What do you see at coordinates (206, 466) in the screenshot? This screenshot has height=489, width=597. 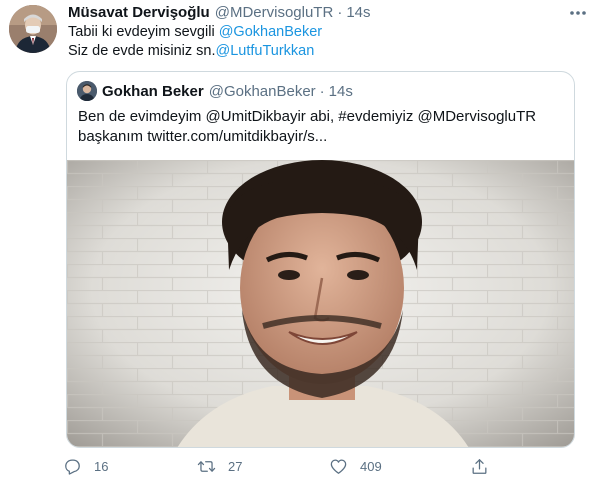 I see `retweet-icon` at bounding box center [206, 466].